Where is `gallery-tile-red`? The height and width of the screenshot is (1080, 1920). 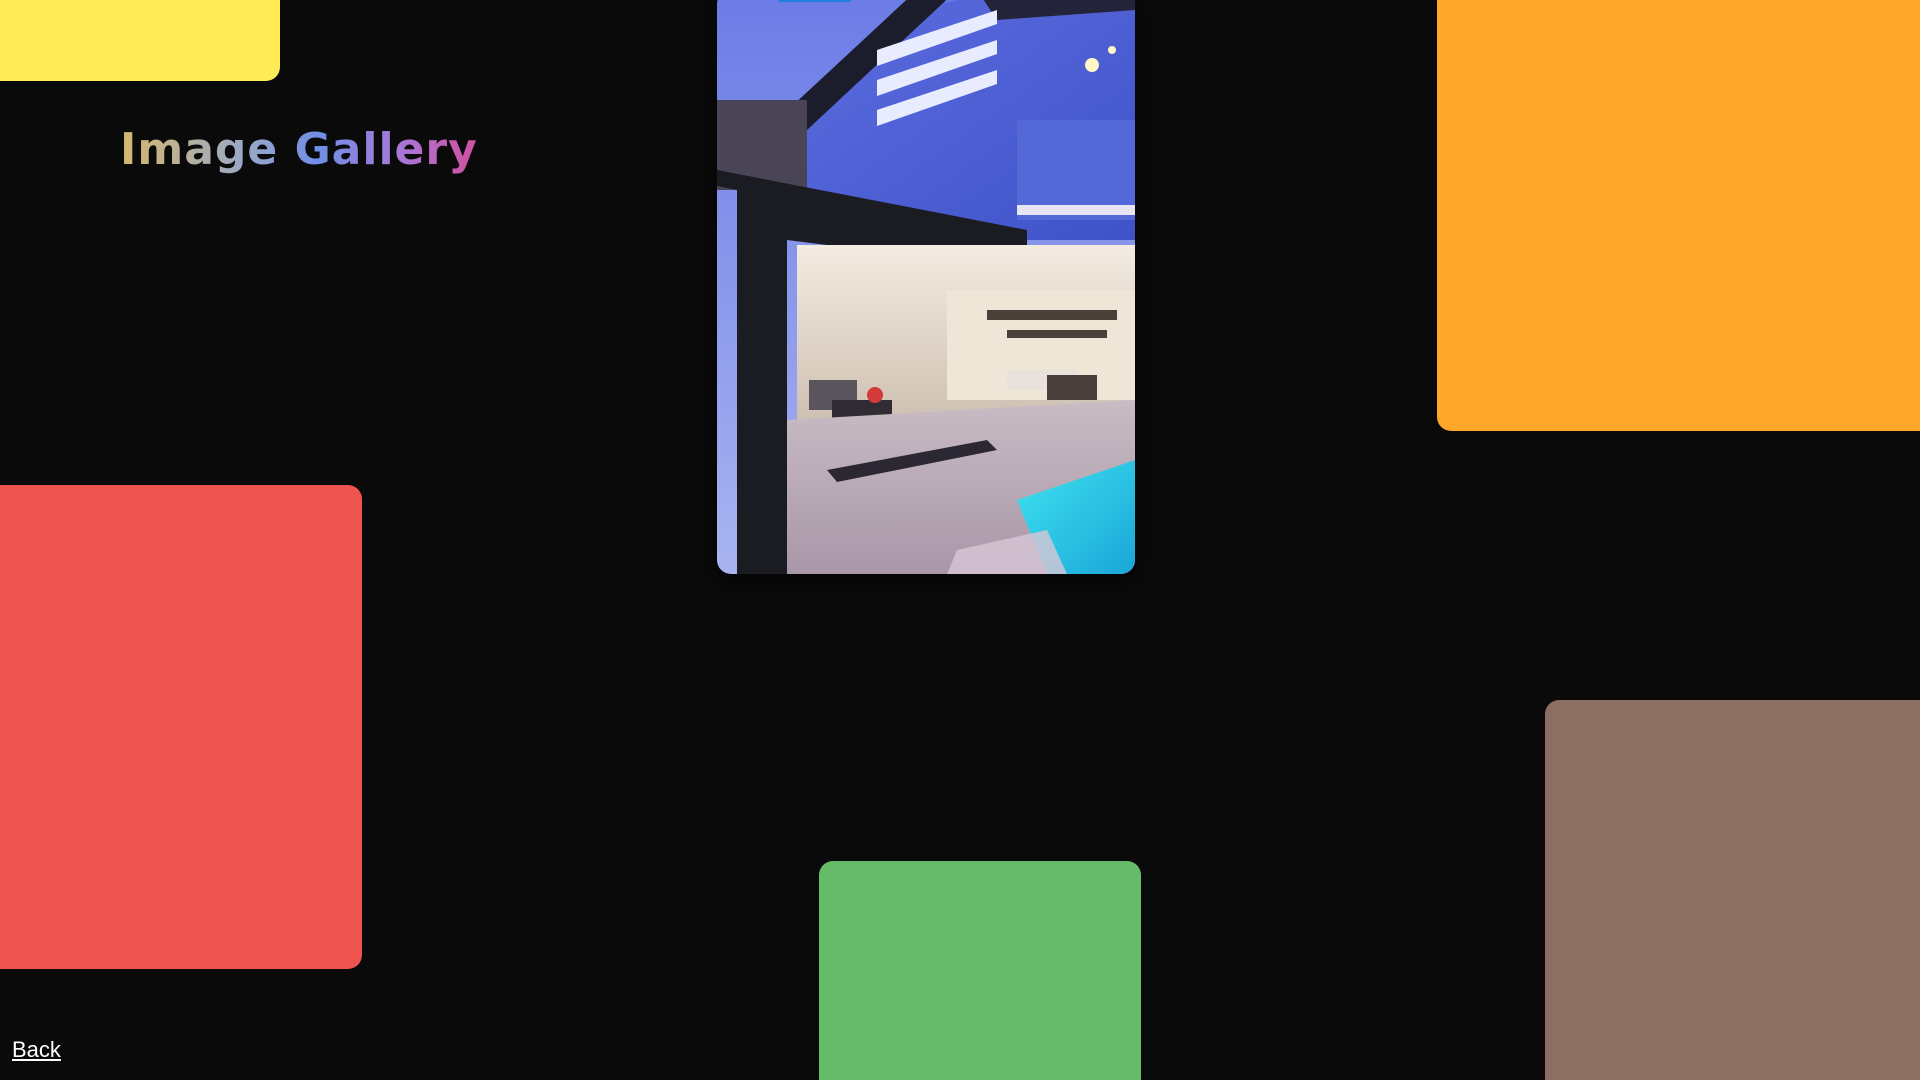
gallery-tile-red is located at coordinates (181, 727).